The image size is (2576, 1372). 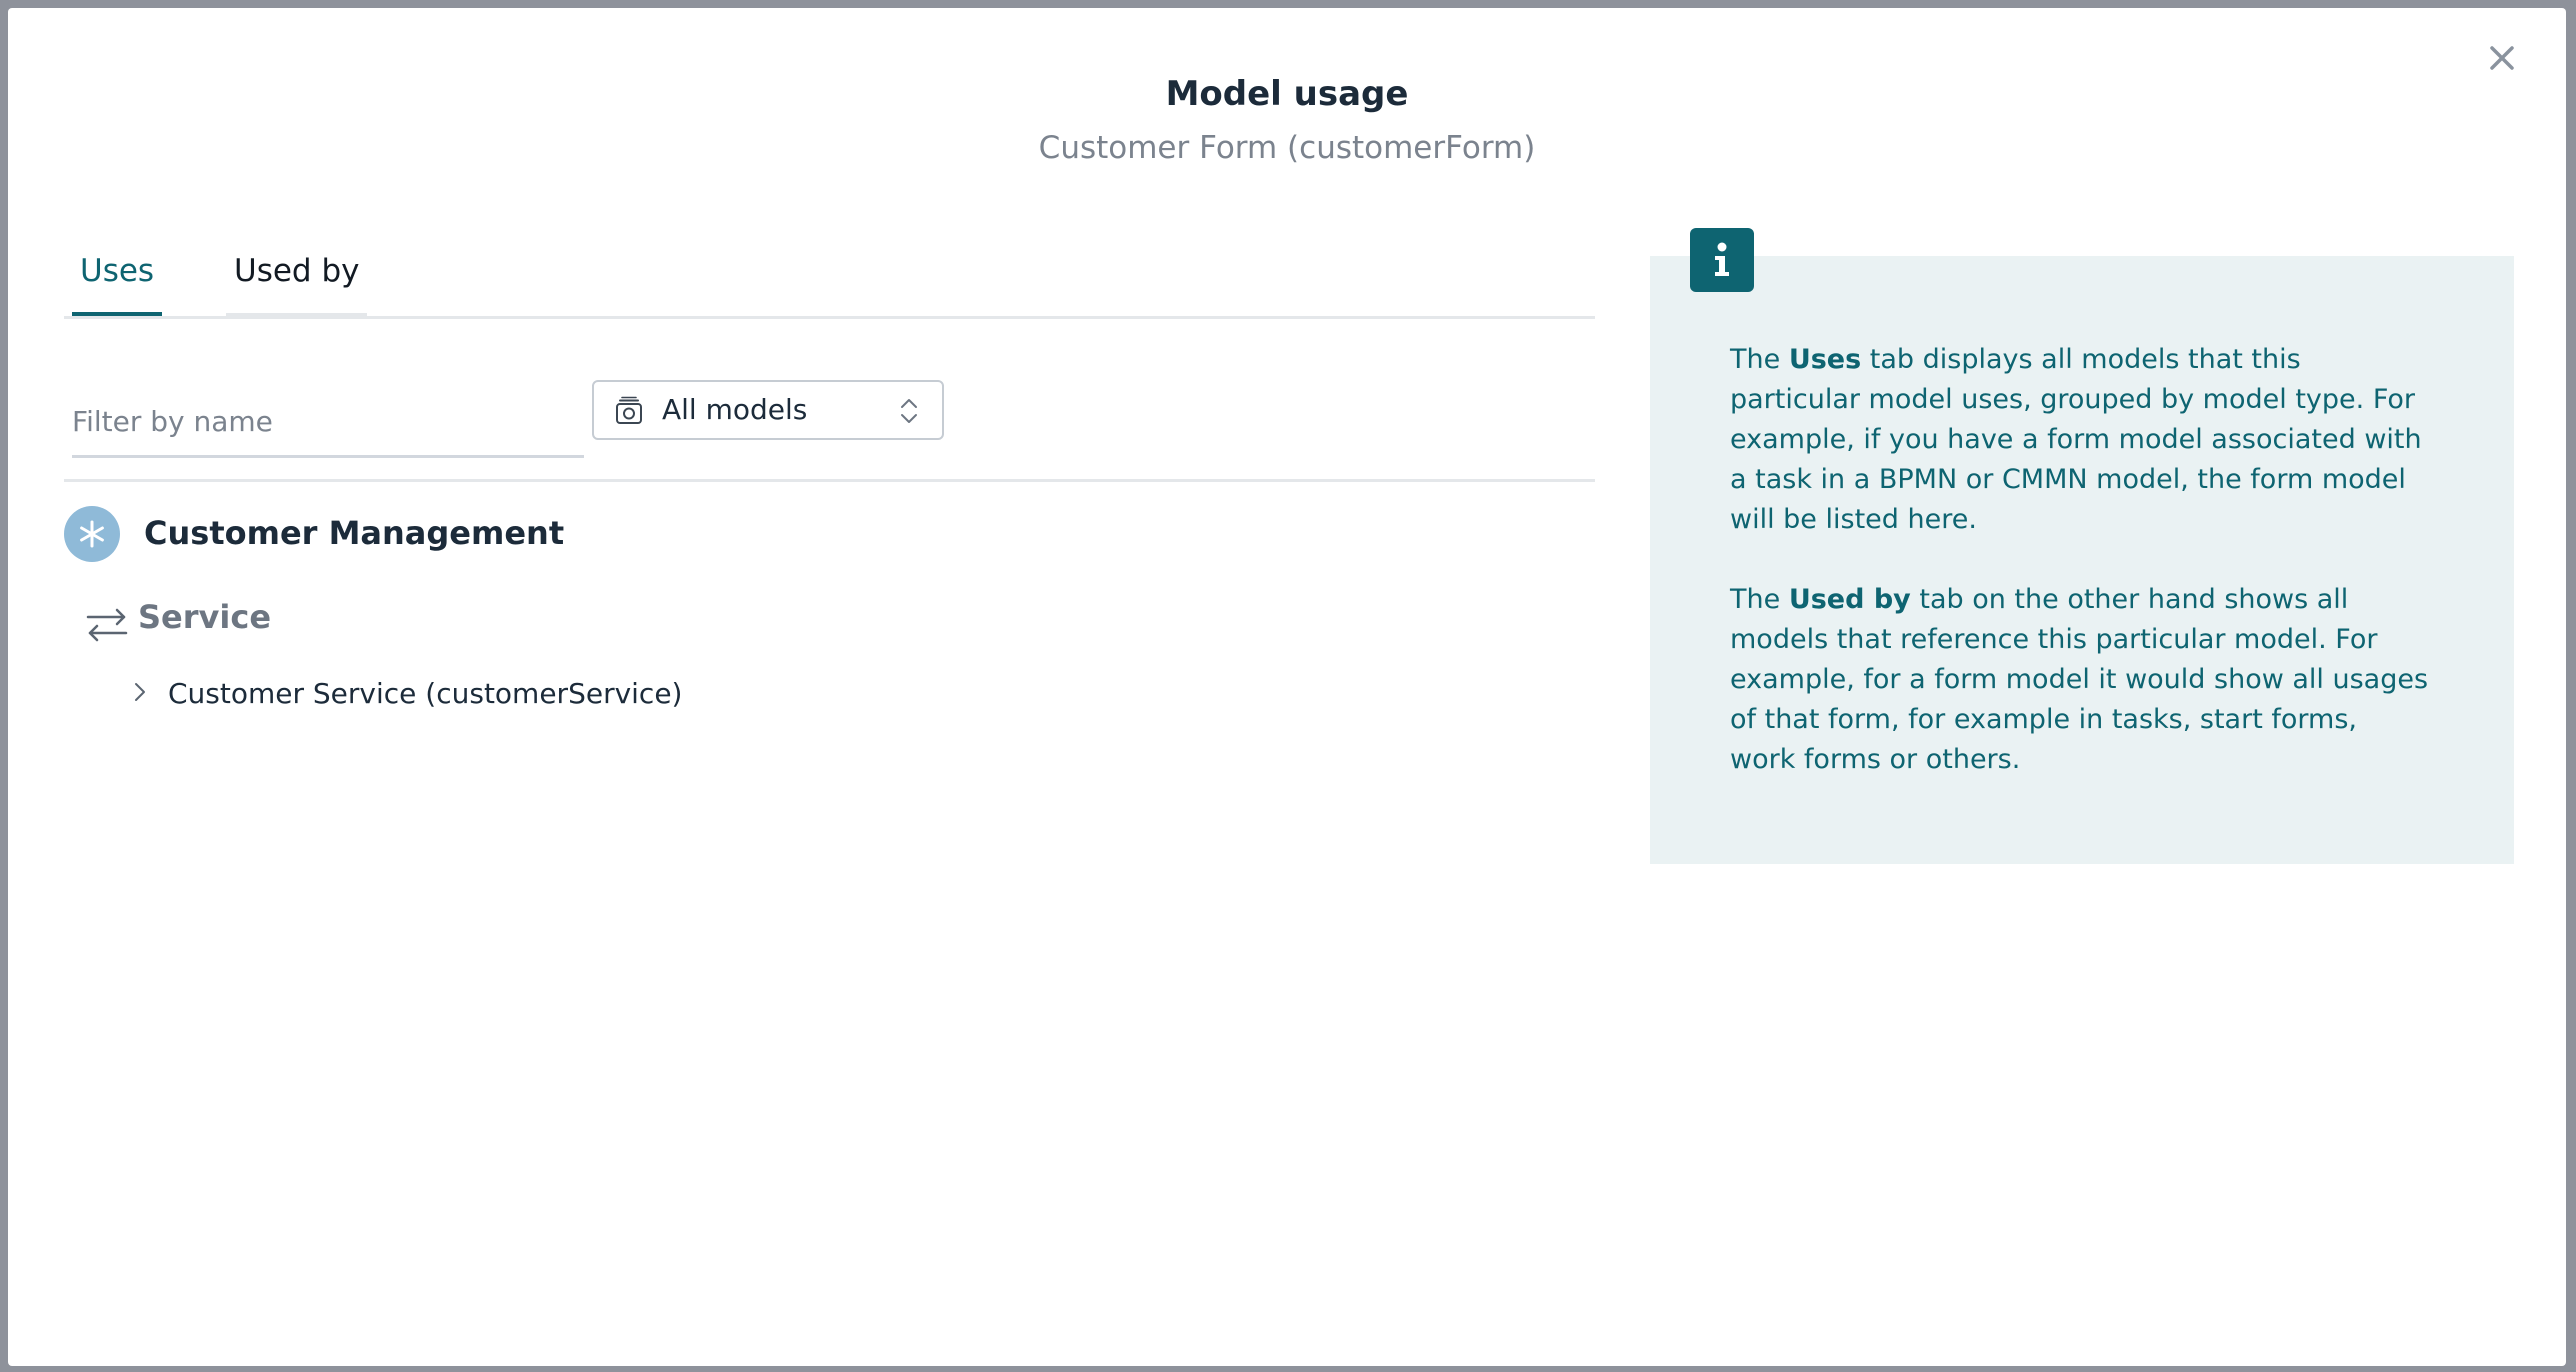 I want to click on filter-divider, so click(x=829, y=480).